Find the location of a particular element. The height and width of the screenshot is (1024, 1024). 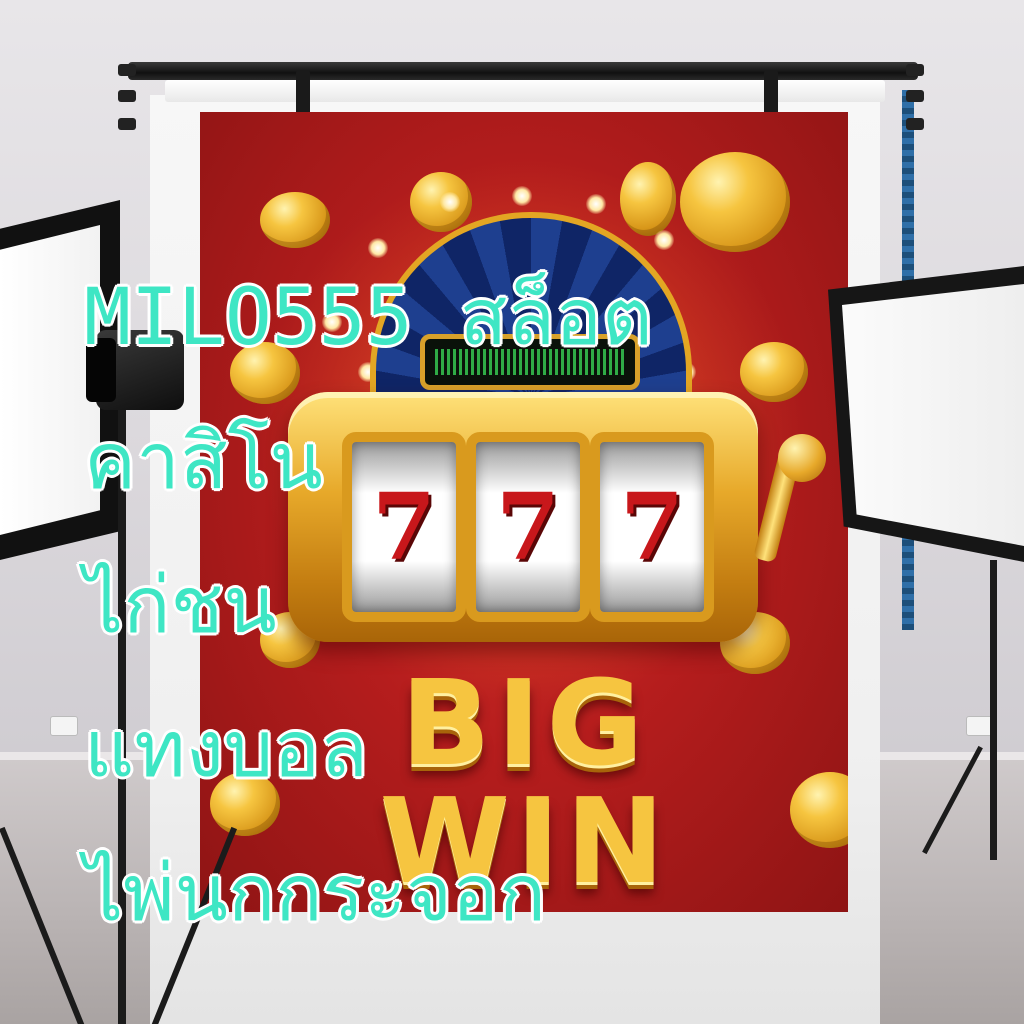

backdrop-crossbar is located at coordinates (523, 71).